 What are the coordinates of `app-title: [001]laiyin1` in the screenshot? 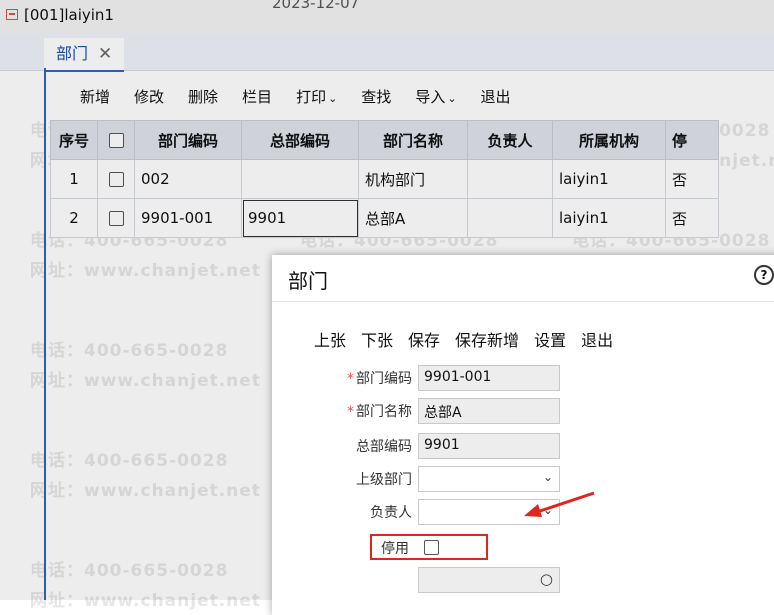 It's located at (69, 15).